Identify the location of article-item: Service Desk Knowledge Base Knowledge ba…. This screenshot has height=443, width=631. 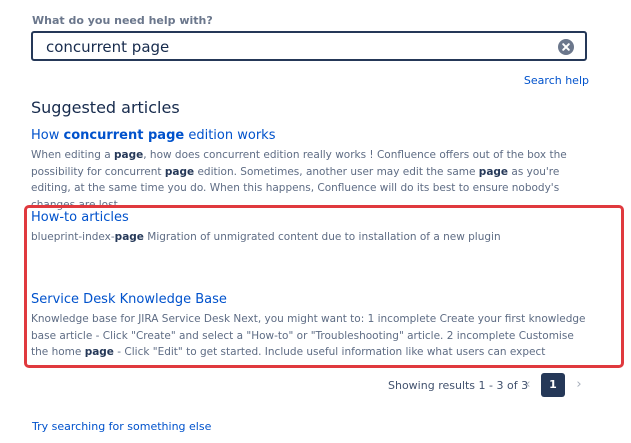
(311, 326).